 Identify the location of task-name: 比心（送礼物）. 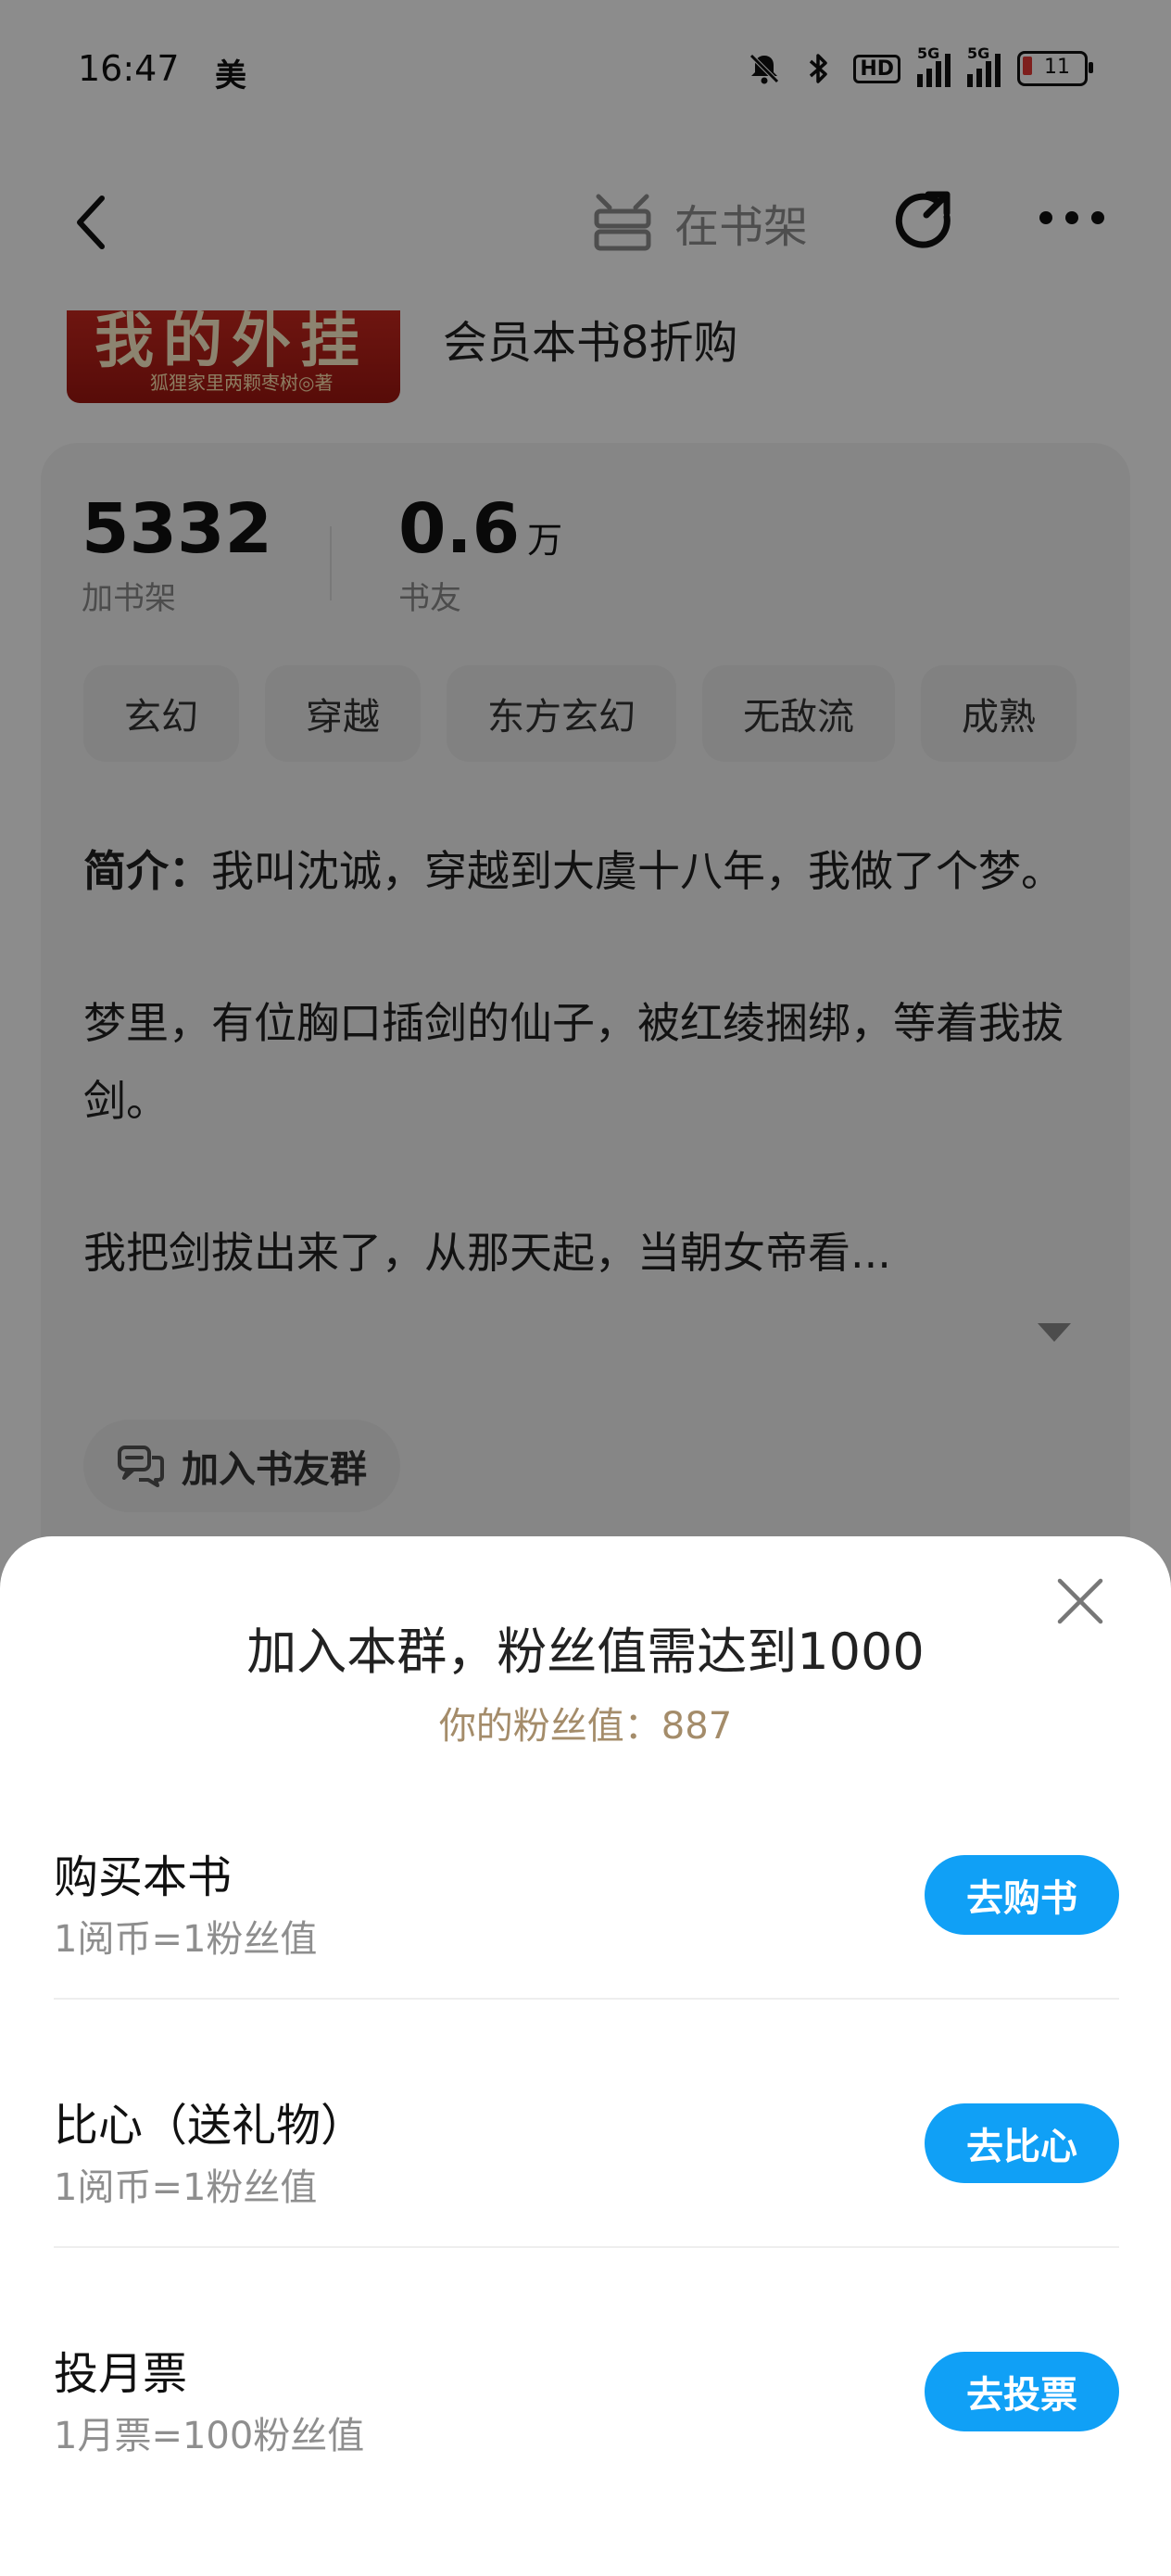
(210, 2126).